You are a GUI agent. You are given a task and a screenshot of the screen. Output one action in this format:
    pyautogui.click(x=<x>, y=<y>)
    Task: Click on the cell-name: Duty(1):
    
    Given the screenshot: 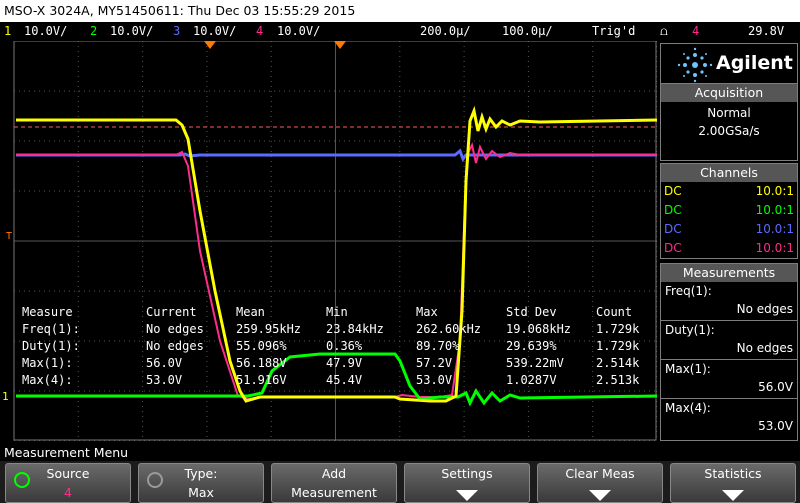 What is the action you would take?
    pyautogui.click(x=51, y=346)
    